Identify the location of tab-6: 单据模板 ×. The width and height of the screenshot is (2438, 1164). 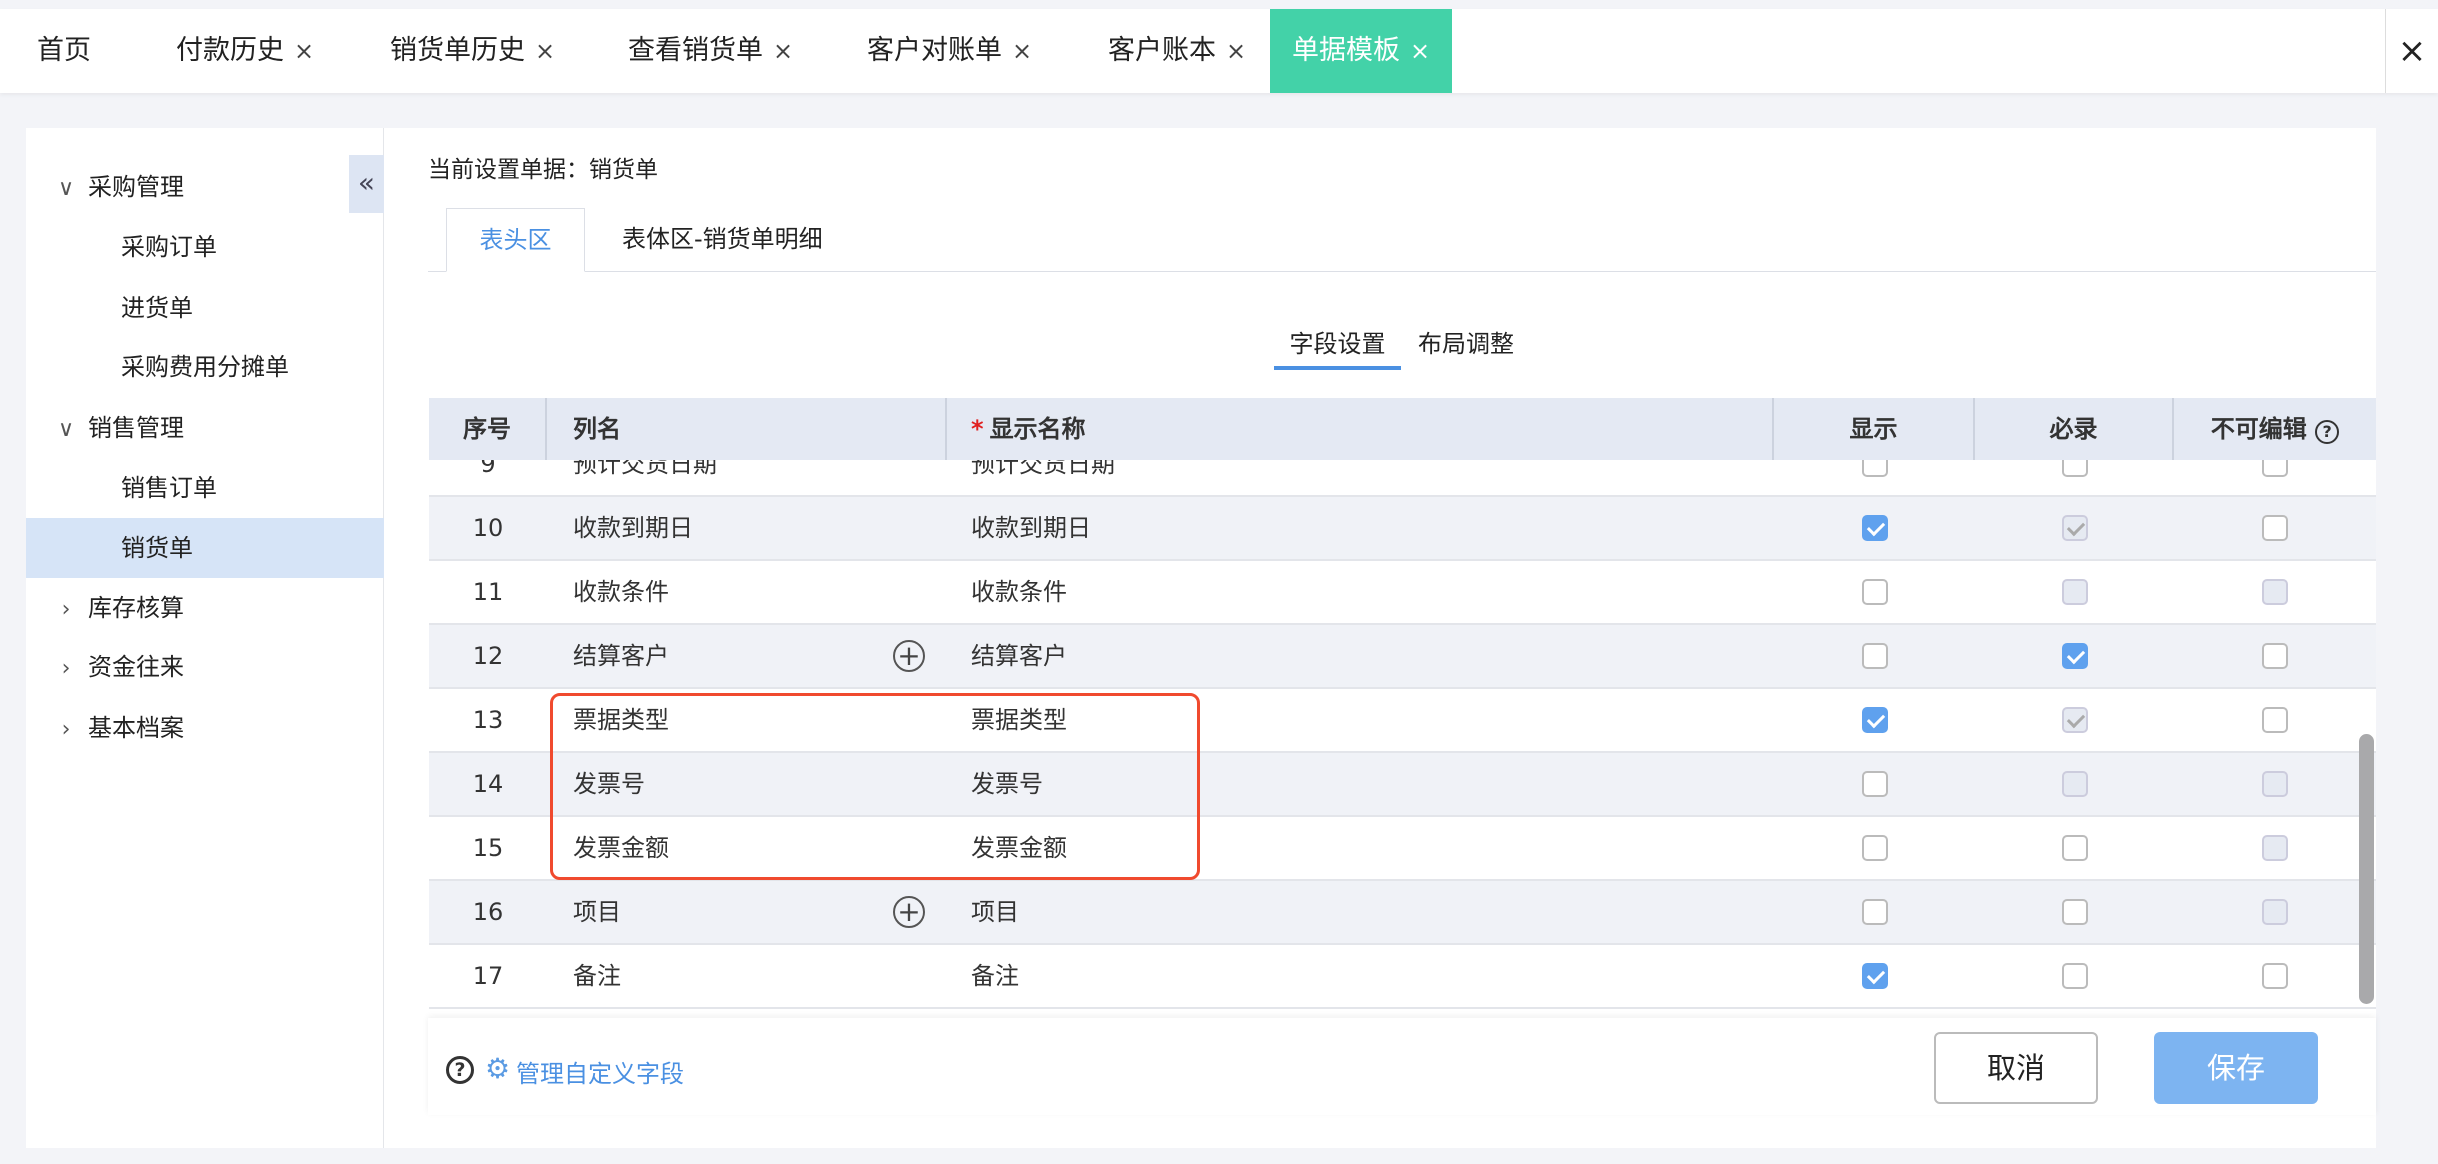
(1361, 51).